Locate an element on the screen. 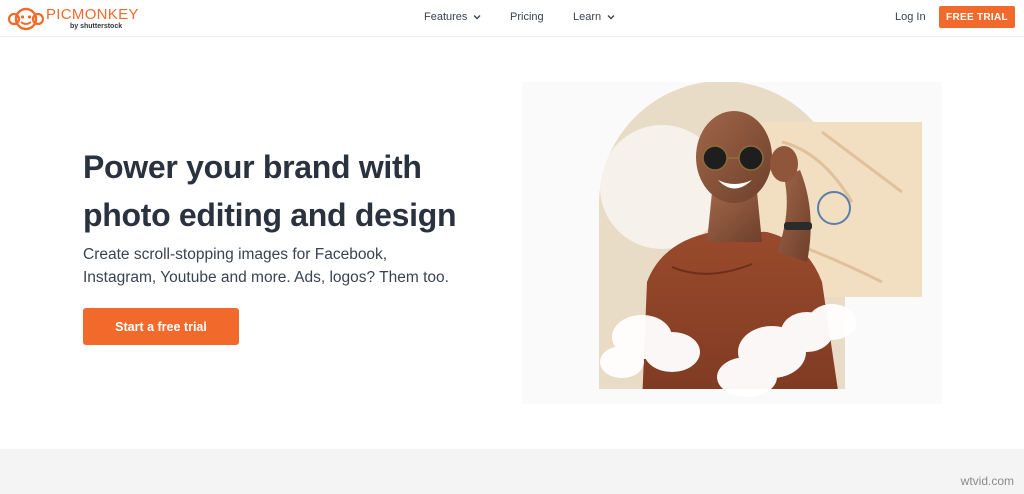 The width and height of the screenshot is (1024, 494). next-section-band is located at coordinates (512, 471).